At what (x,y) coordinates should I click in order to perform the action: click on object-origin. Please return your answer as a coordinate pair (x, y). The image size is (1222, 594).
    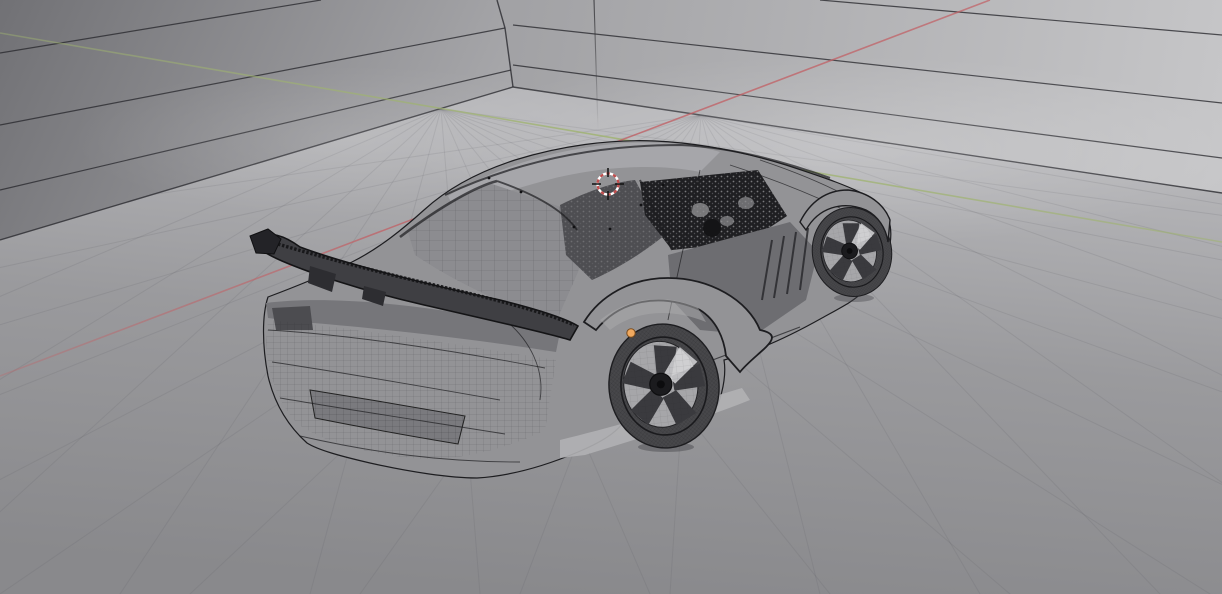
    Looking at the image, I should click on (631, 333).